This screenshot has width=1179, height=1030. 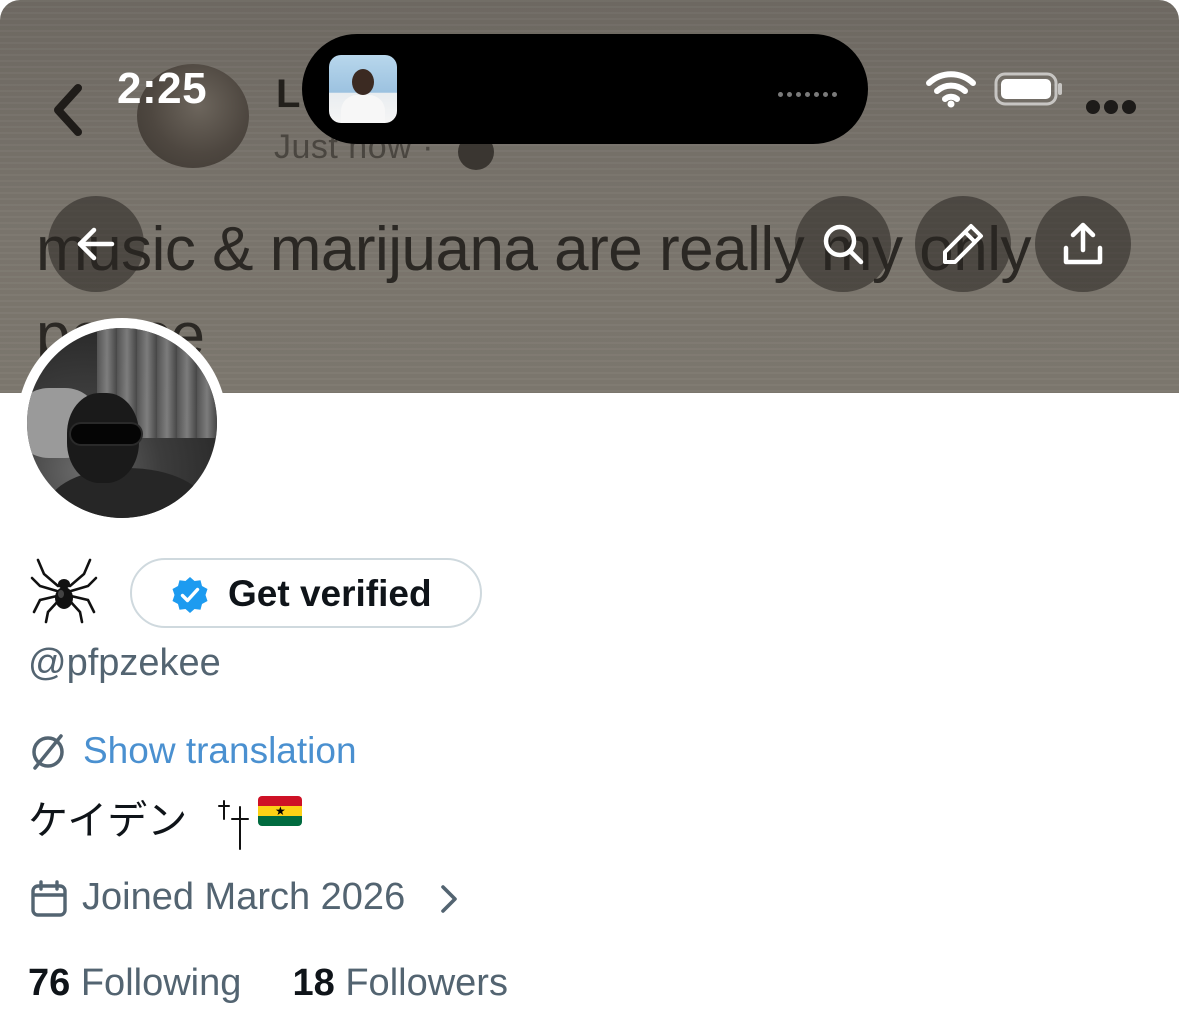 I want to click on follow-stats: 76 Following 18 Followers, so click(x=268, y=983).